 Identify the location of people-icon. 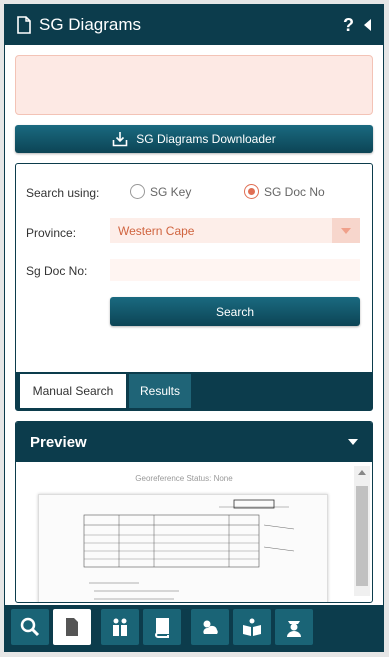
(120, 627).